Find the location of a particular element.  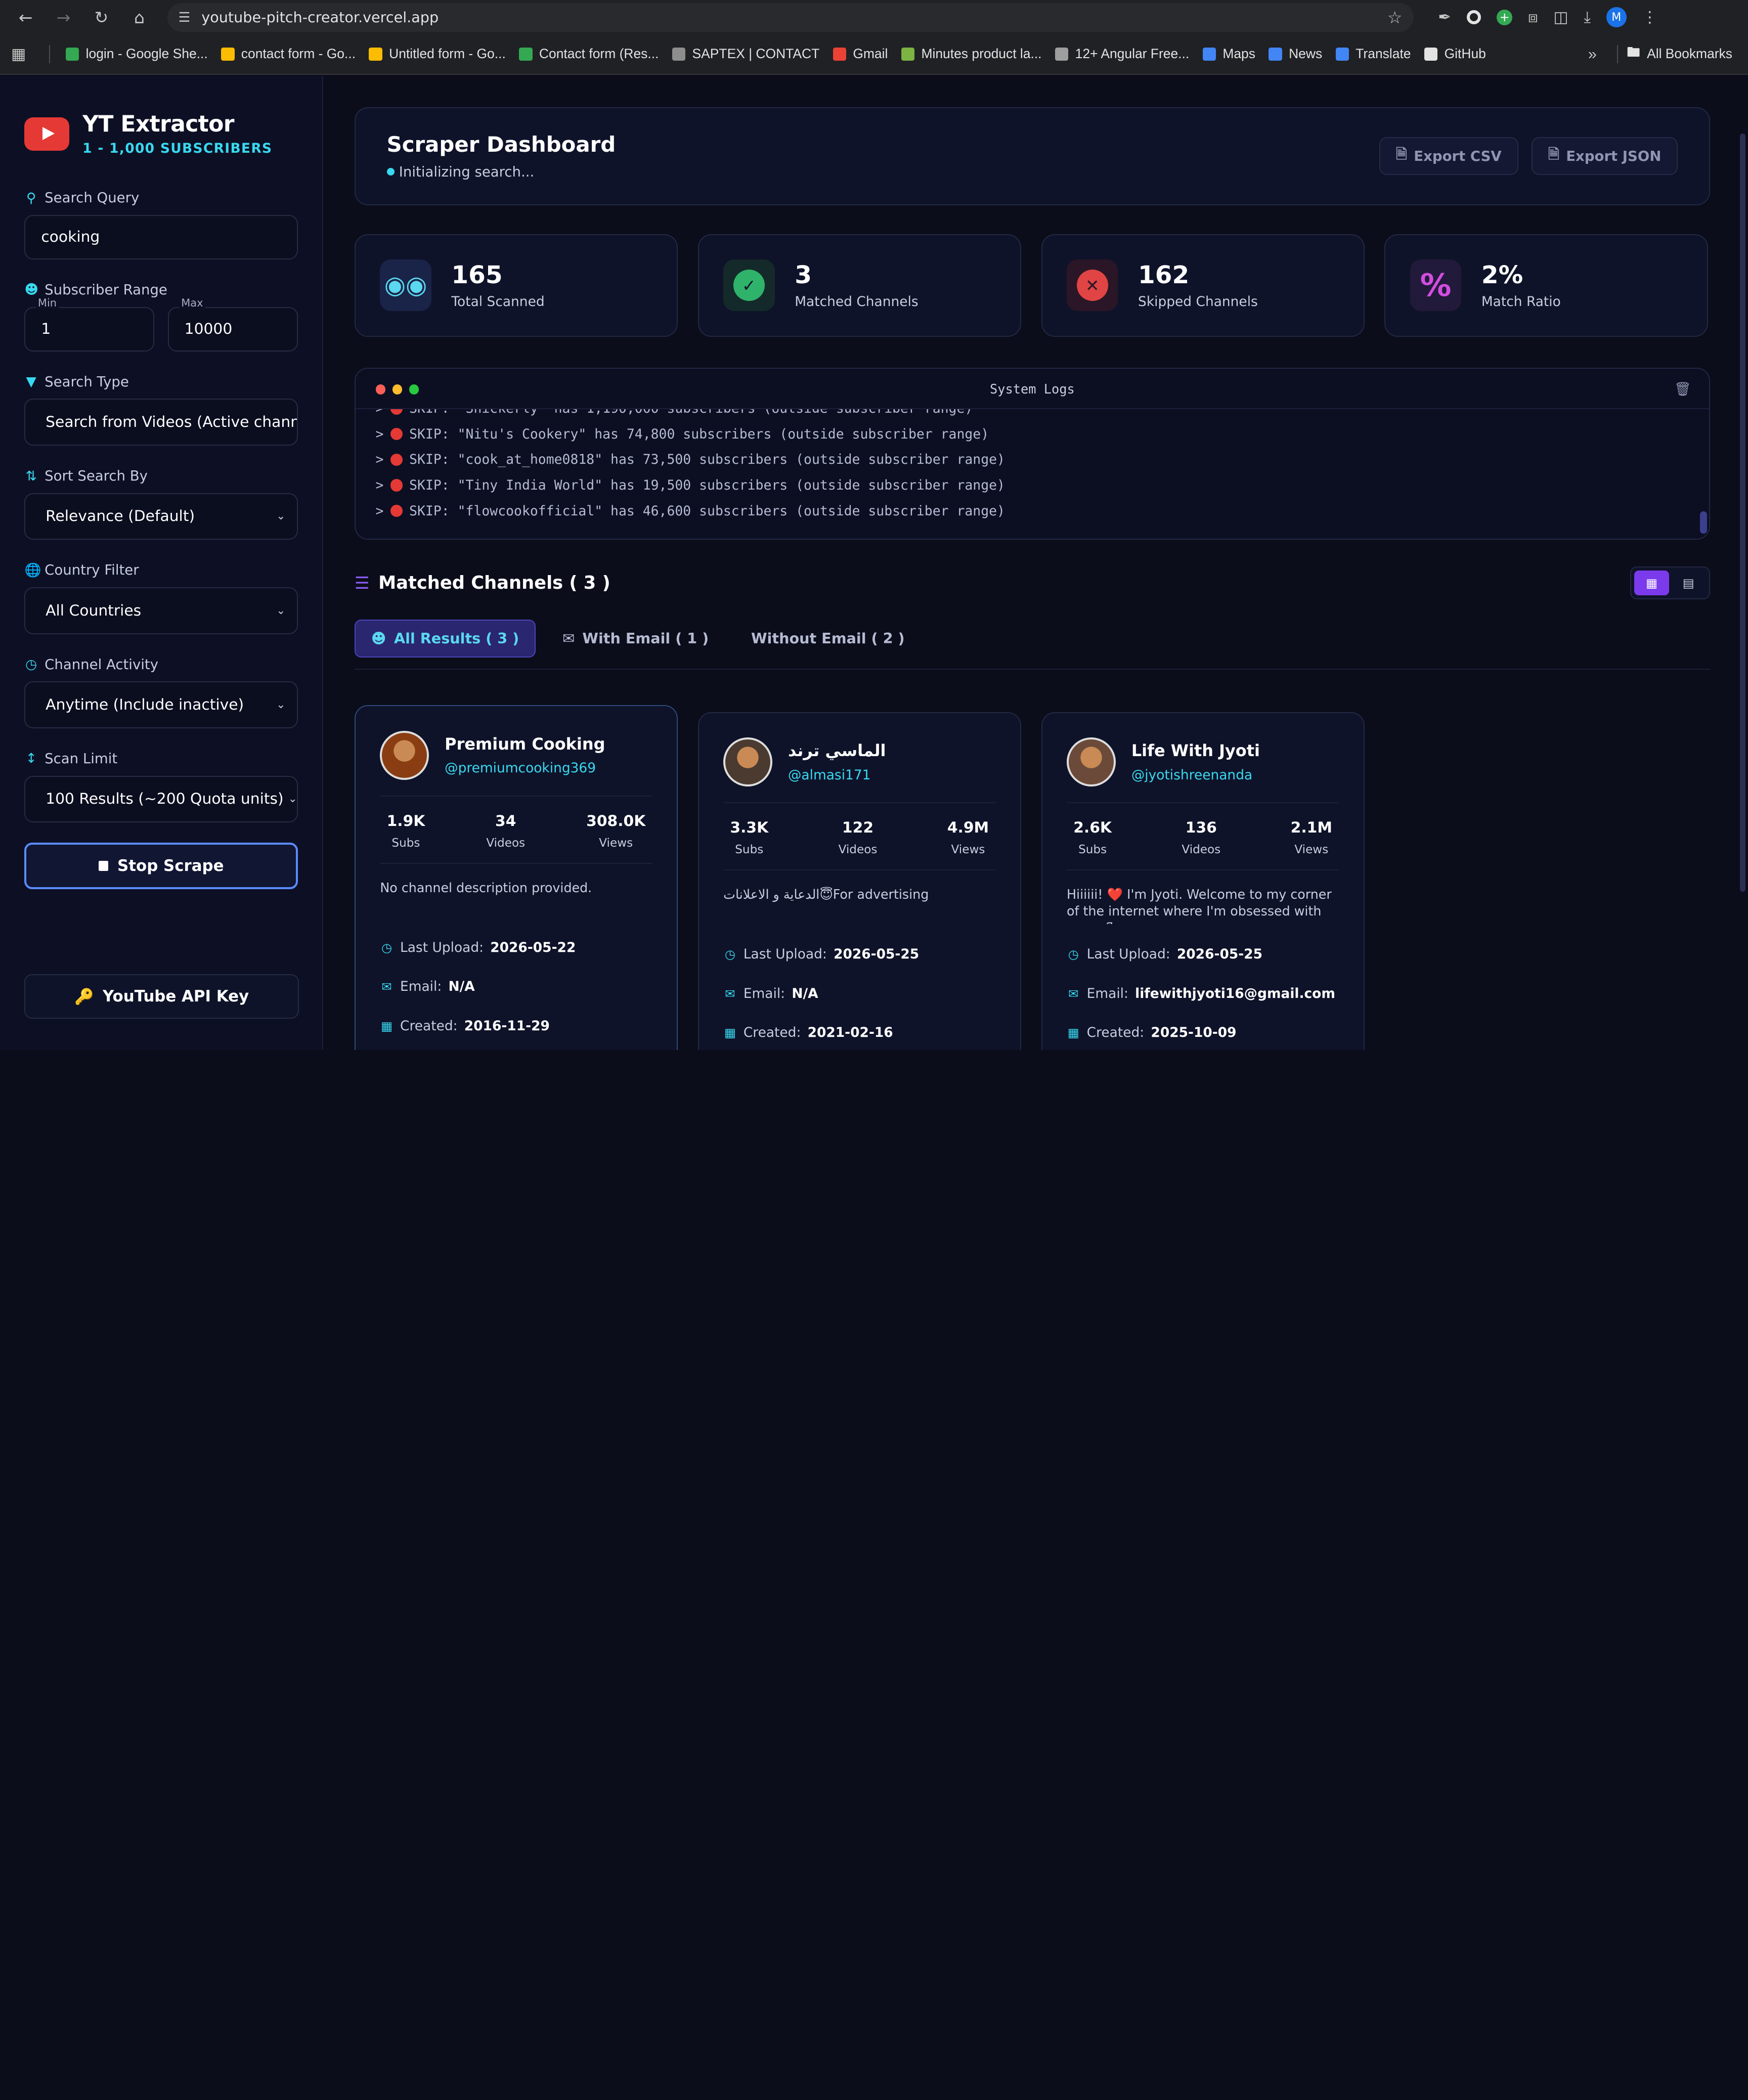

tab-without-email: Without Email ( 2 ) is located at coordinates (828, 639).